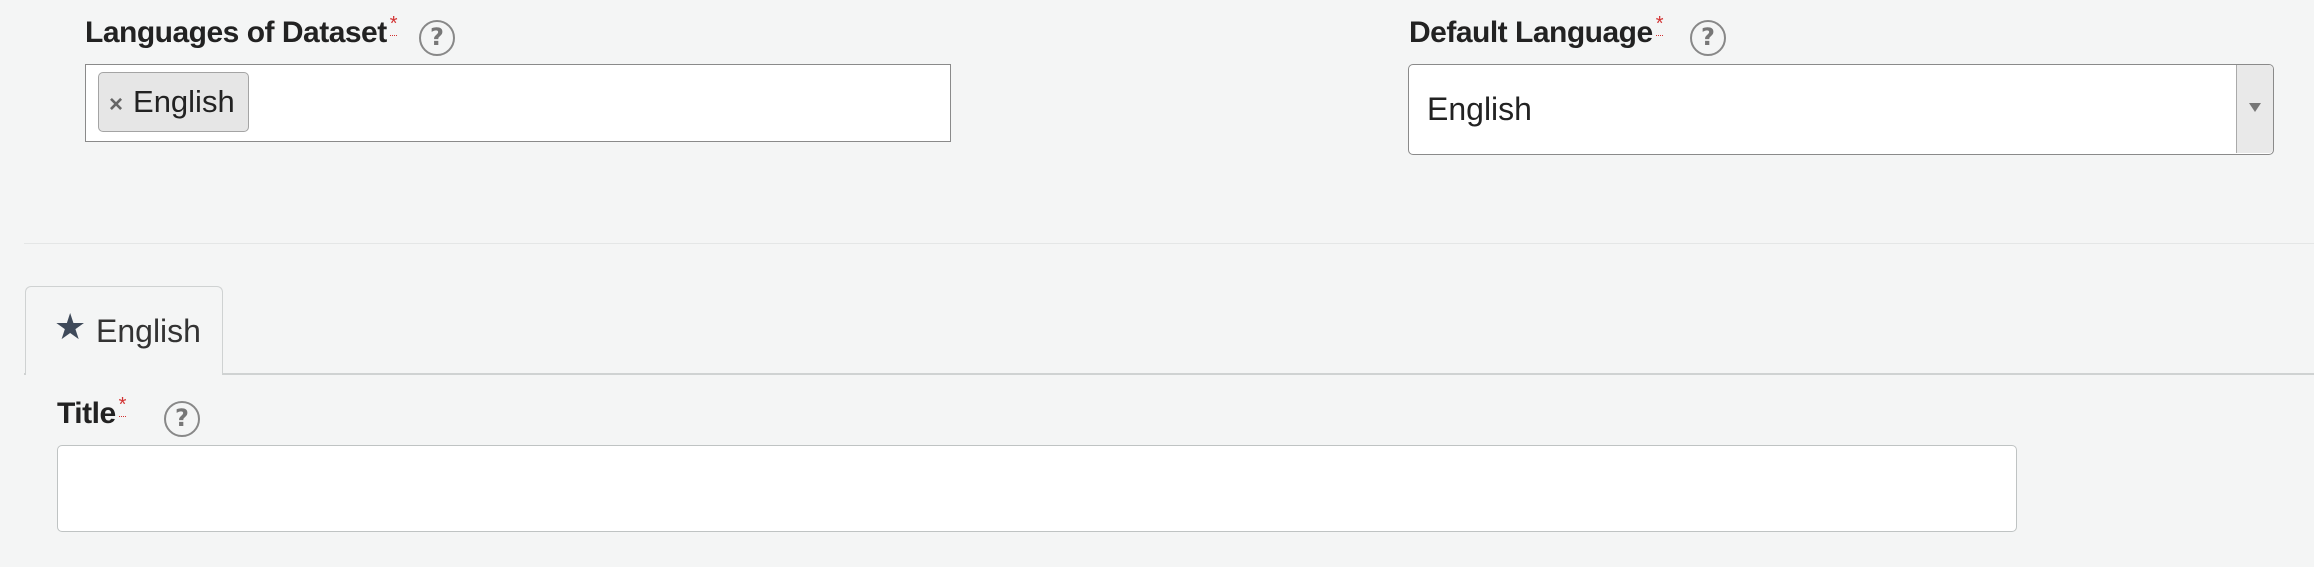 The image size is (2314, 567). I want to click on default-language-help-icon: ?, so click(1708, 38).